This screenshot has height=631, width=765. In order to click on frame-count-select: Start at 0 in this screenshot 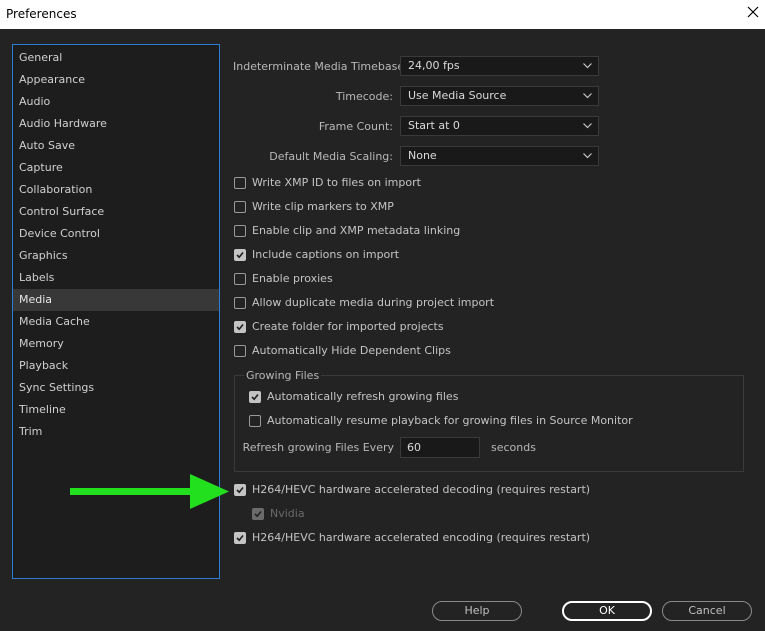, I will do `click(499, 126)`.